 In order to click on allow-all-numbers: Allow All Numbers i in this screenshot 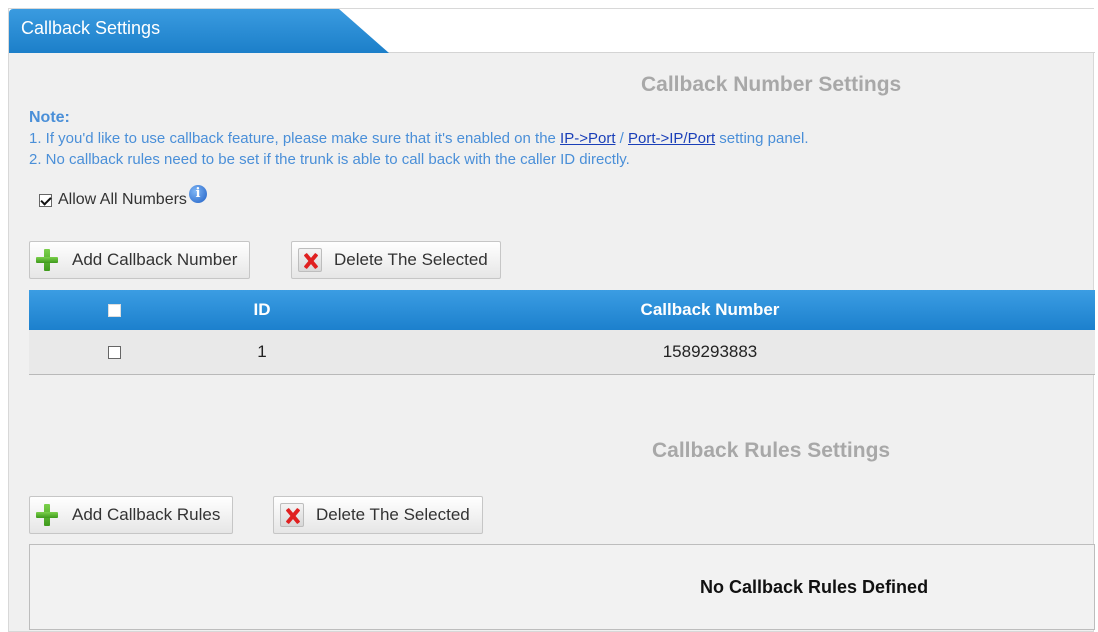, I will do `click(123, 197)`.